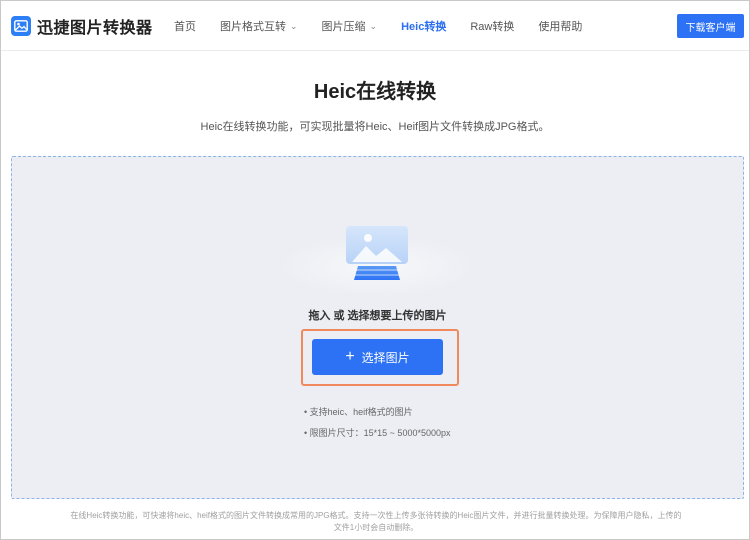 This screenshot has width=750, height=540. What do you see at coordinates (21, 26) in the screenshot?
I see `image-logo-icon` at bounding box center [21, 26].